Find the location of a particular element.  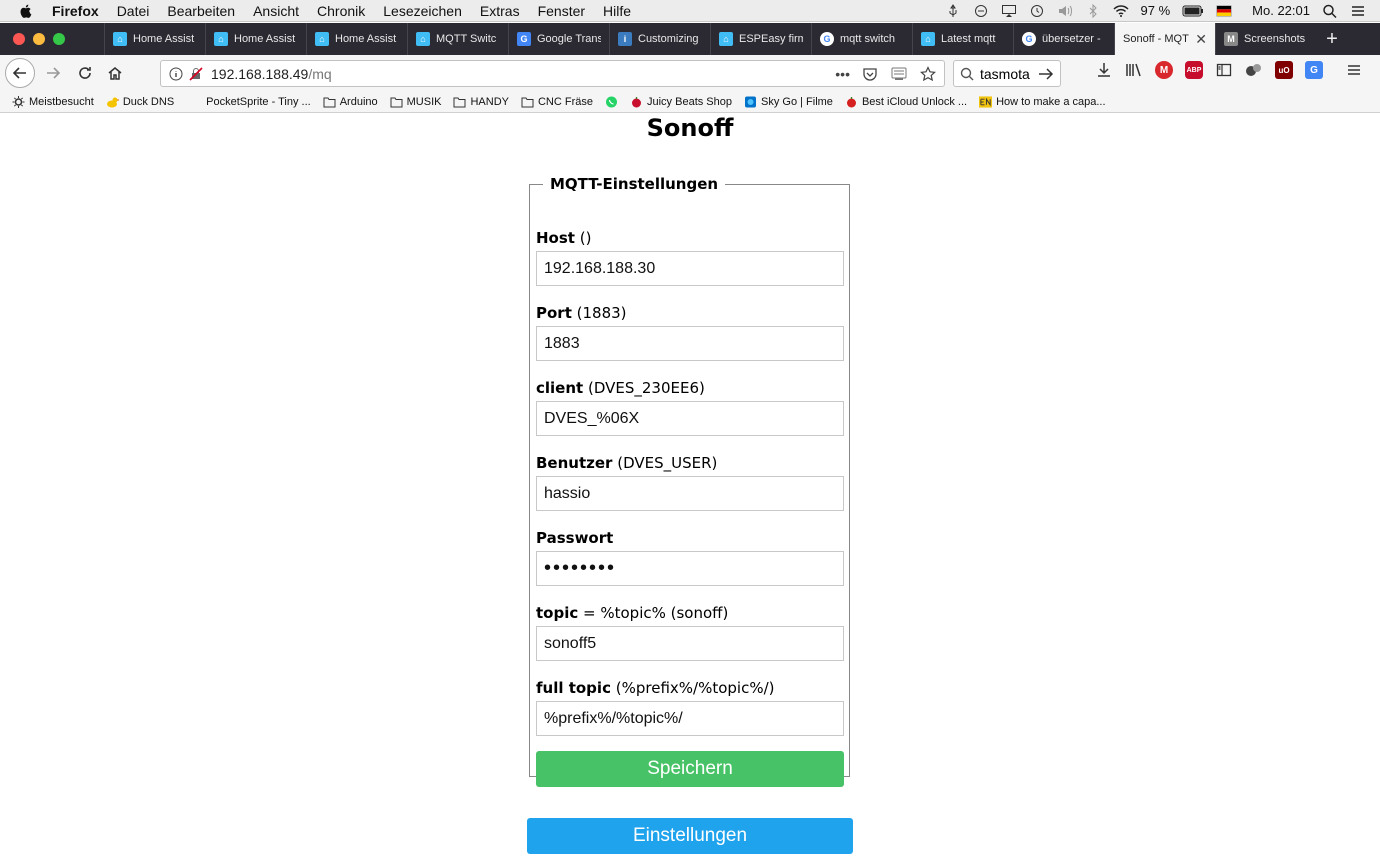

tab-mqtt-switch: ⌂ MQTT Switc is located at coordinates (457, 39).